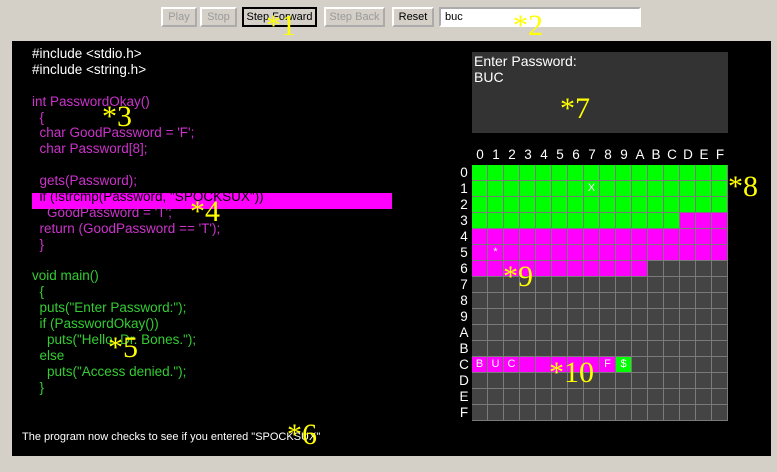 The height and width of the screenshot is (472, 777). What do you see at coordinates (413, 17) in the screenshot?
I see `reset-button: Reset` at bounding box center [413, 17].